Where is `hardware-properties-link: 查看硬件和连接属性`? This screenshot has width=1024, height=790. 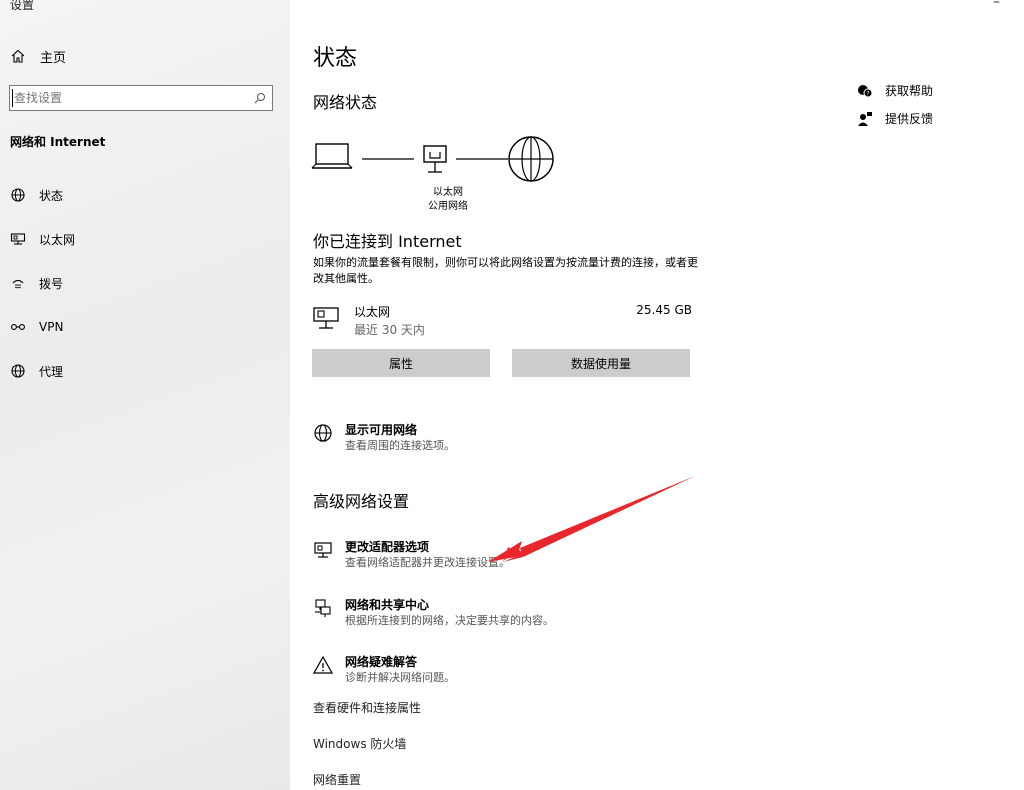
hardware-properties-link: 查看硬件和连接属性 is located at coordinates (367, 707).